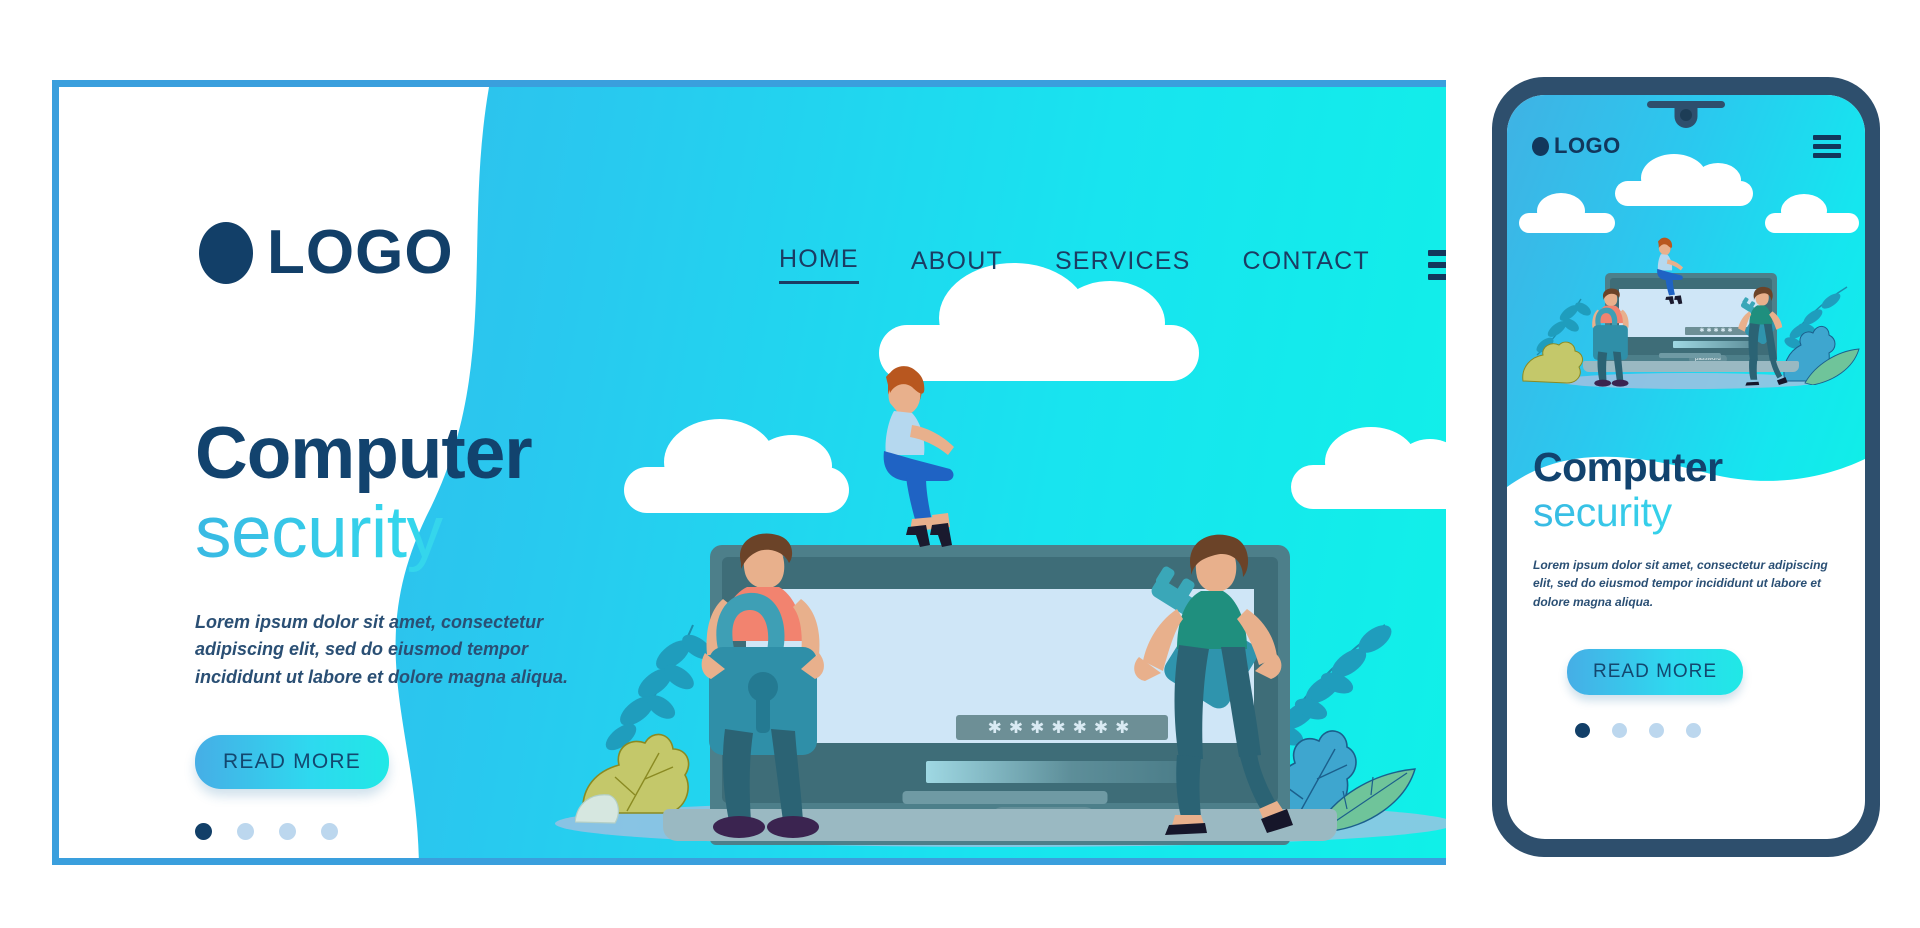 Image resolution: width=1920 pixels, height=928 pixels. What do you see at coordinates (292, 761) in the screenshot?
I see `read-more-button: READ MORE` at bounding box center [292, 761].